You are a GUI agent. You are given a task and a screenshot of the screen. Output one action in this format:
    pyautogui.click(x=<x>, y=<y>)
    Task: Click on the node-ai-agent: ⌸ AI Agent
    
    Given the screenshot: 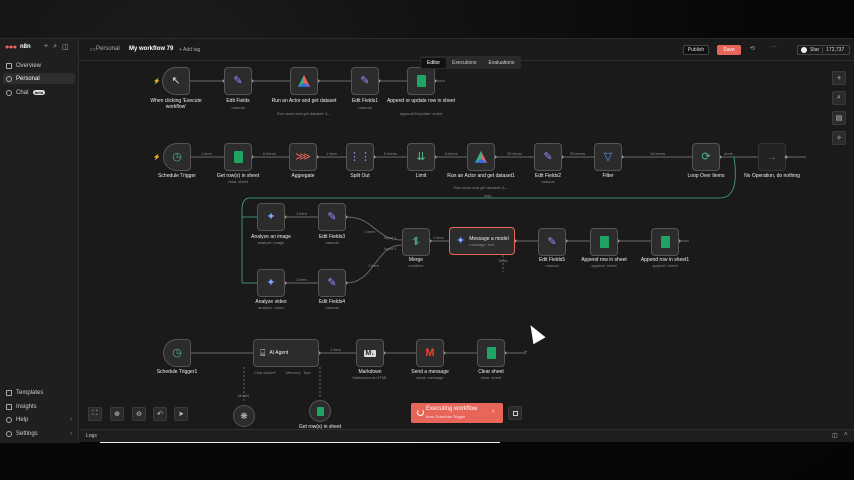 What is the action you would take?
    pyautogui.click(x=286, y=353)
    